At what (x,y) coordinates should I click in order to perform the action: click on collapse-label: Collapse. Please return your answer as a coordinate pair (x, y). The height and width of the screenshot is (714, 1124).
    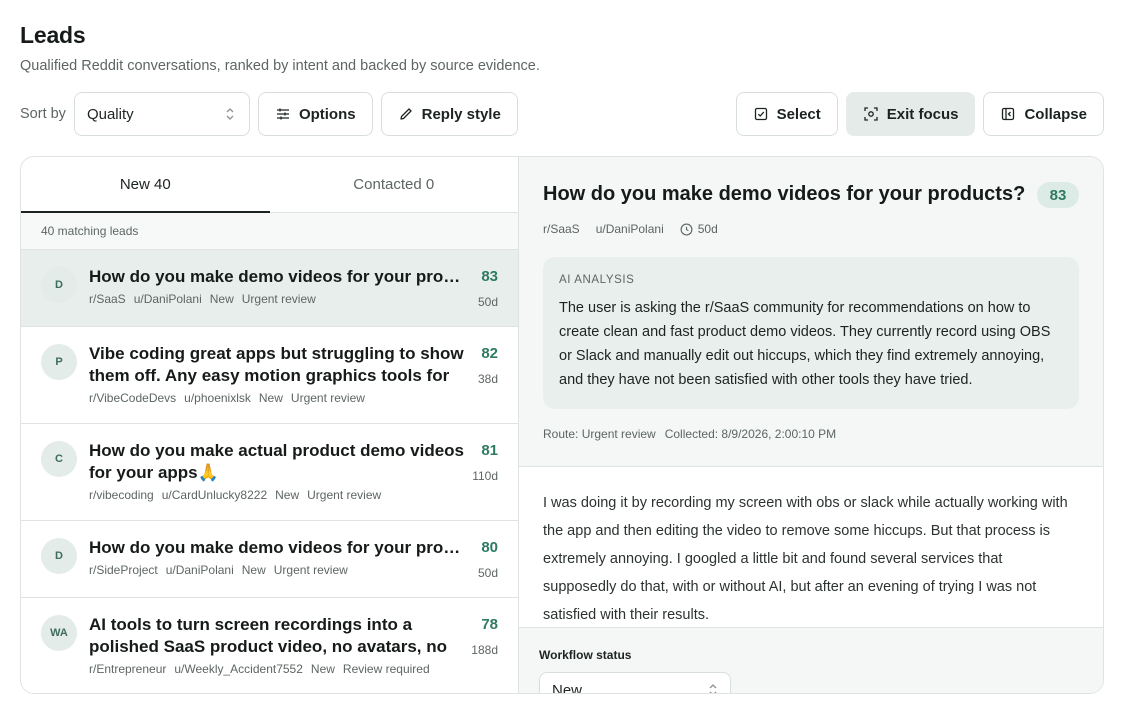
    Looking at the image, I should click on (1055, 114).